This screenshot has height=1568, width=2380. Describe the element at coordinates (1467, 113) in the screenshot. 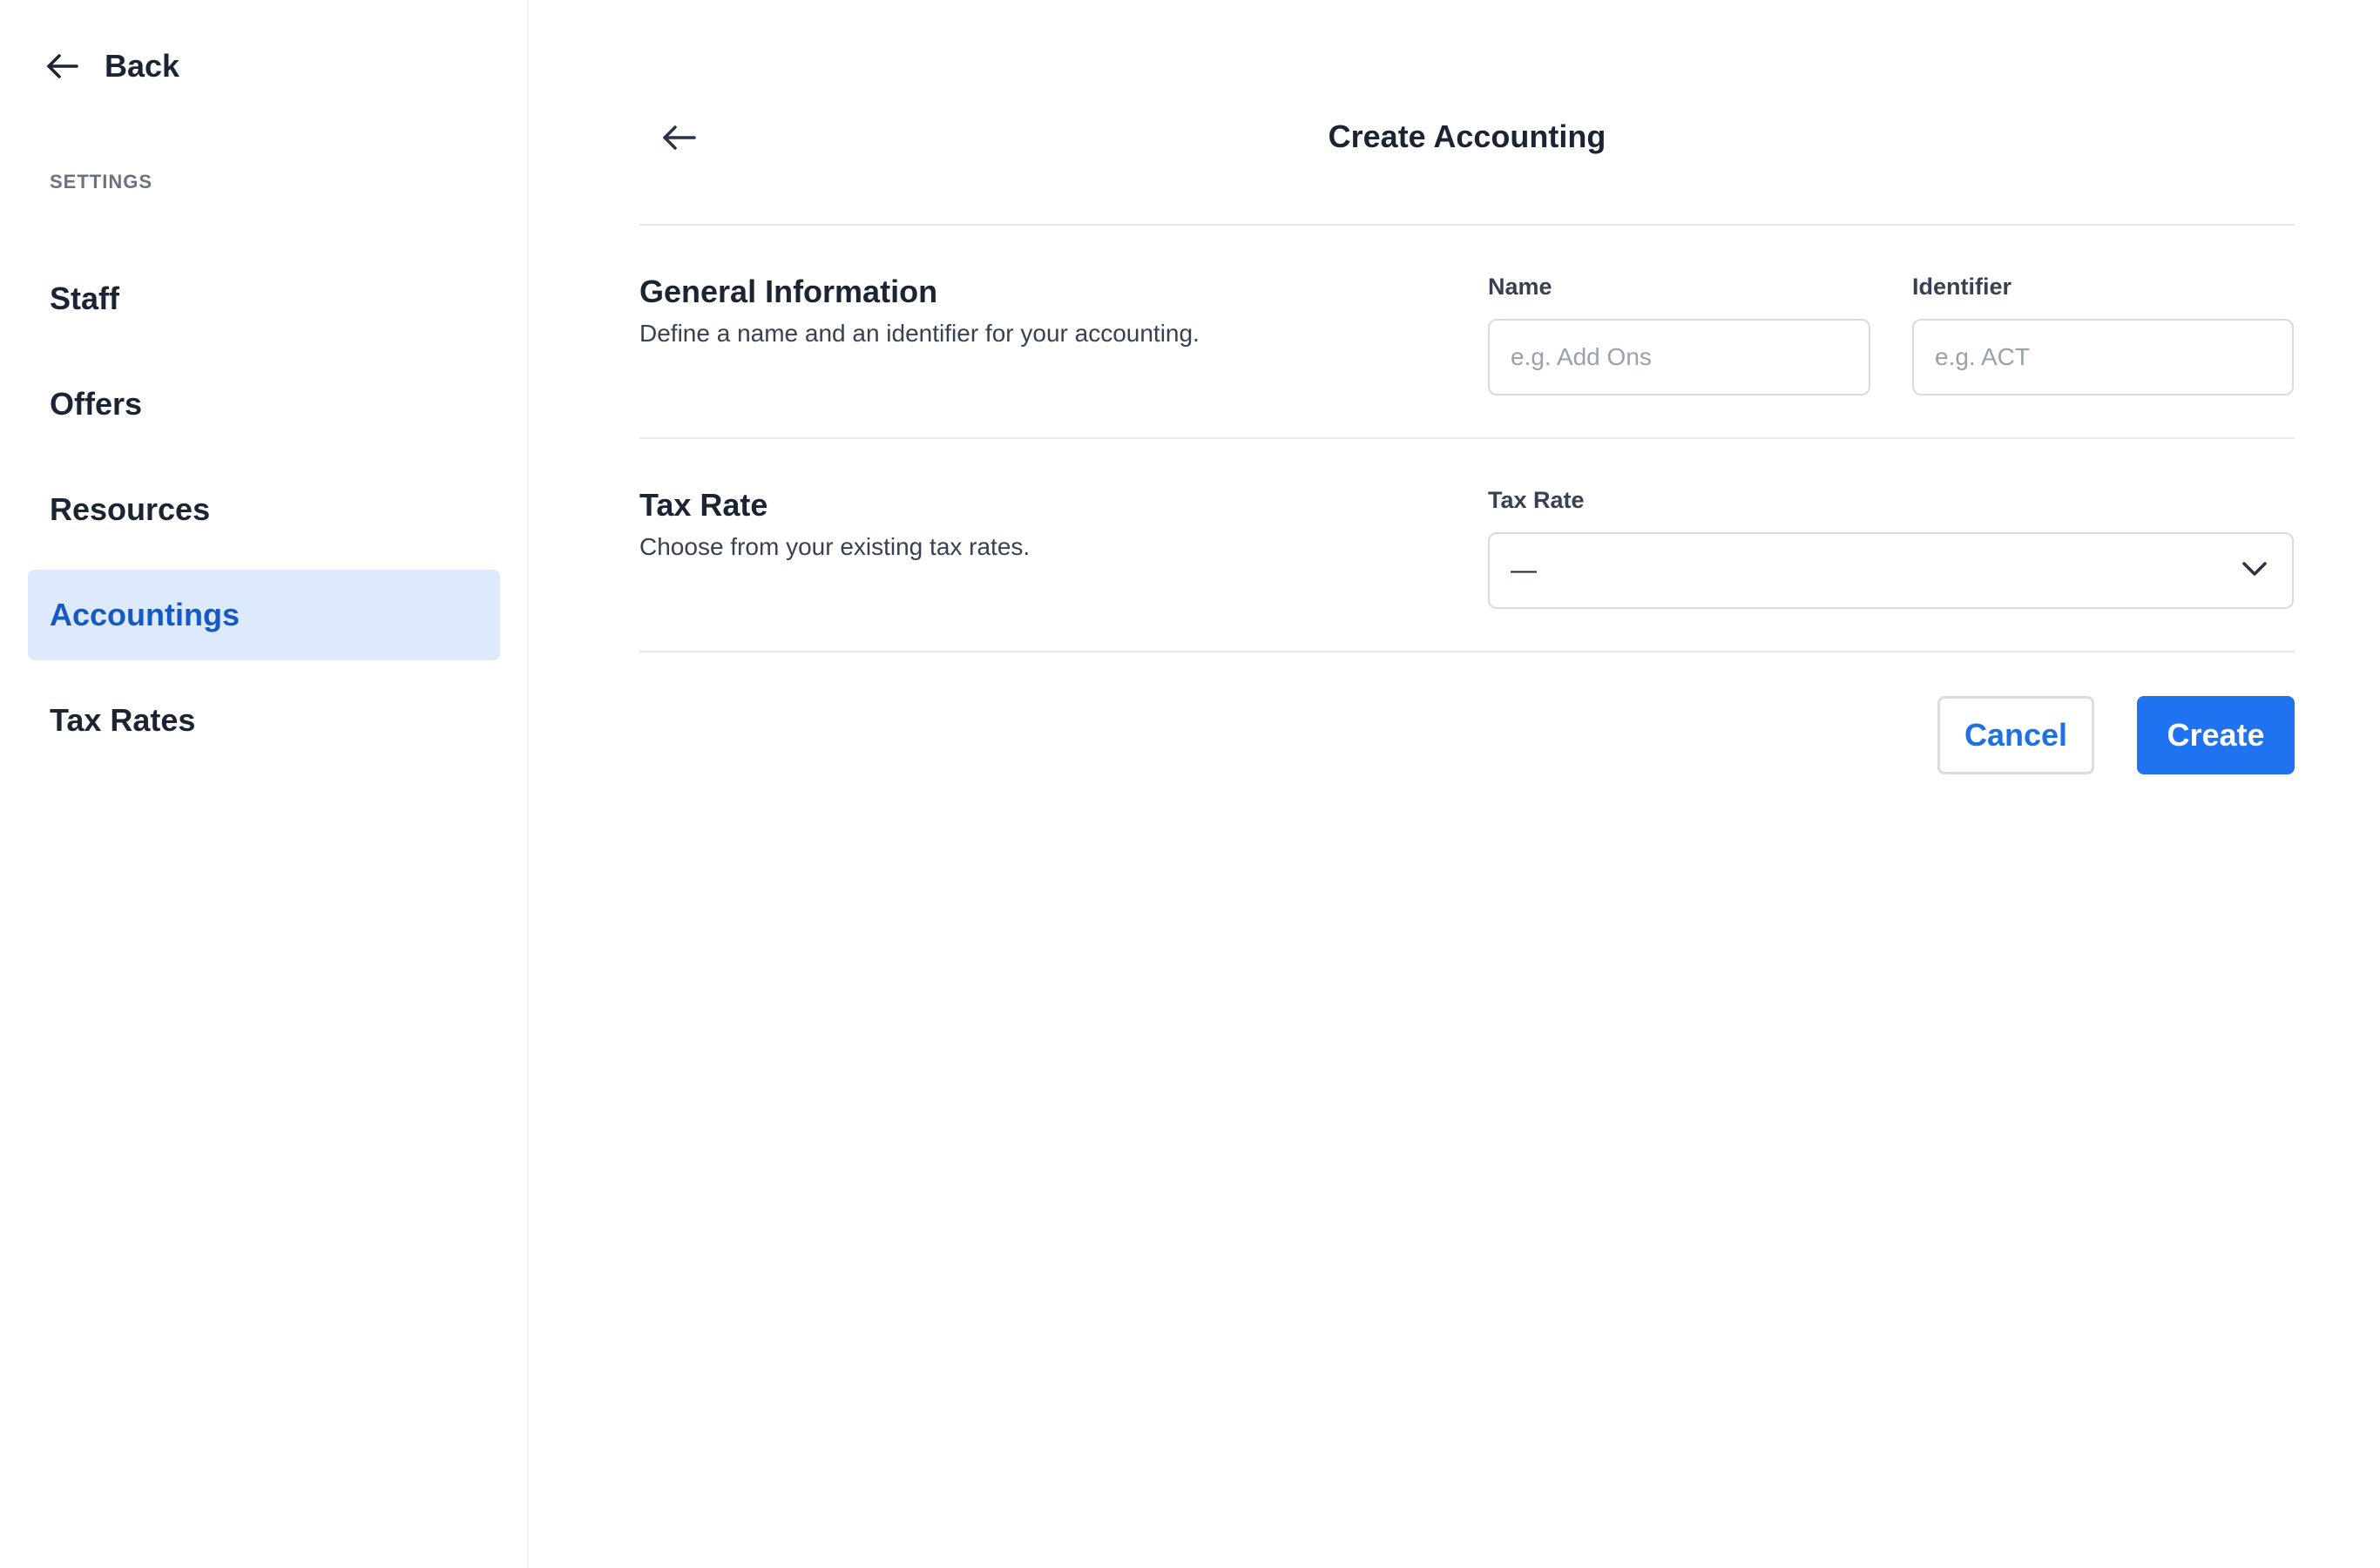

I see `page-header: Create Accounting` at that location.